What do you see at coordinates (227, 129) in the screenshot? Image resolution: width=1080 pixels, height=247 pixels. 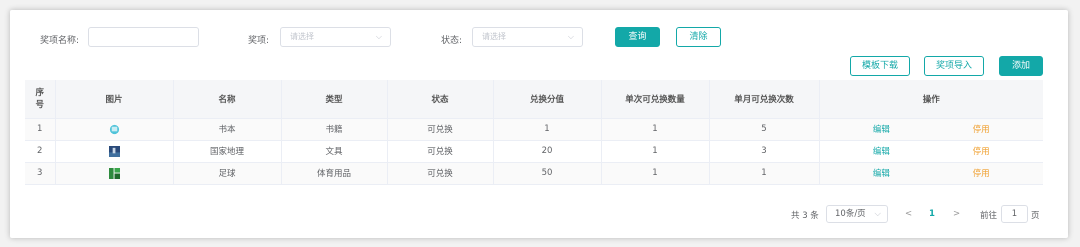 I see `cell-name: 书本` at bounding box center [227, 129].